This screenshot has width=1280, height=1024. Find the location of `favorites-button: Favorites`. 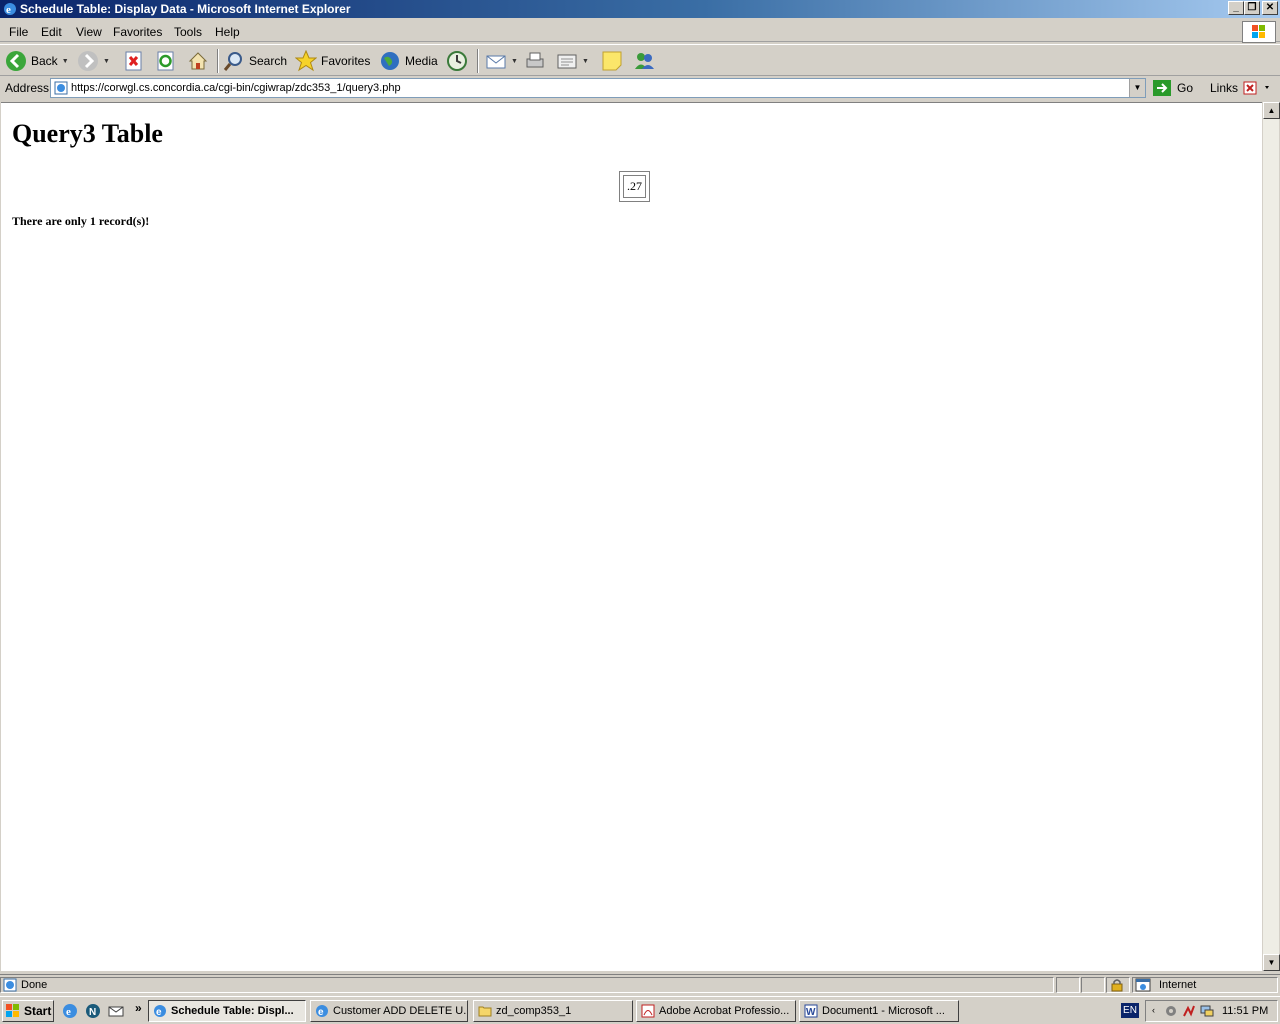

favorites-button: Favorites is located at coordinates (332, 61).